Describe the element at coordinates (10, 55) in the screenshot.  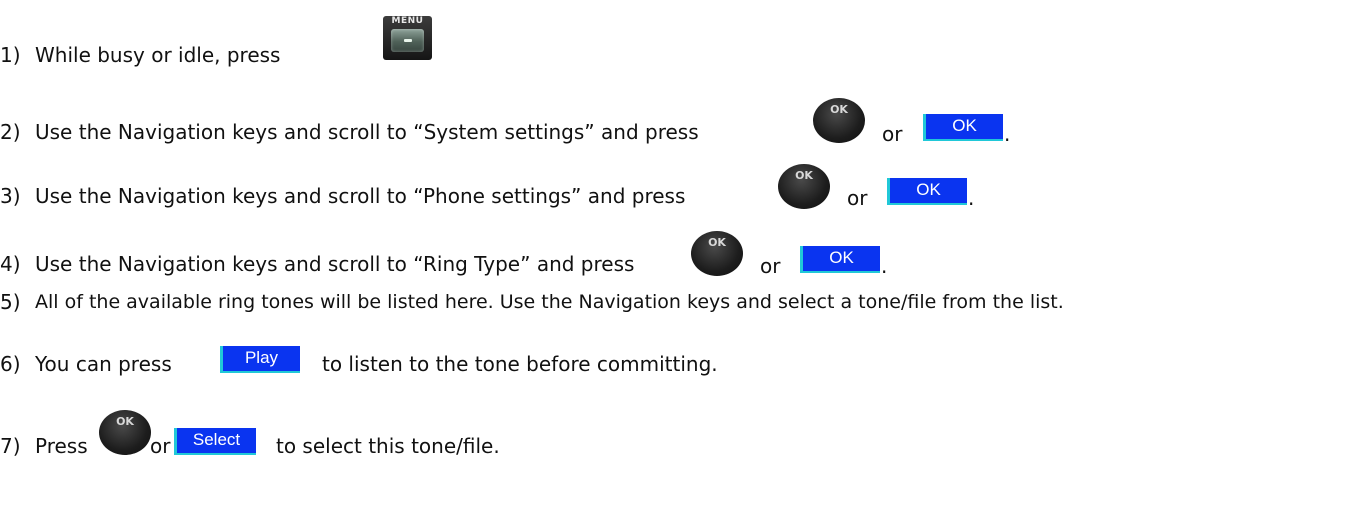
I see `step-number: 1)` at that location.